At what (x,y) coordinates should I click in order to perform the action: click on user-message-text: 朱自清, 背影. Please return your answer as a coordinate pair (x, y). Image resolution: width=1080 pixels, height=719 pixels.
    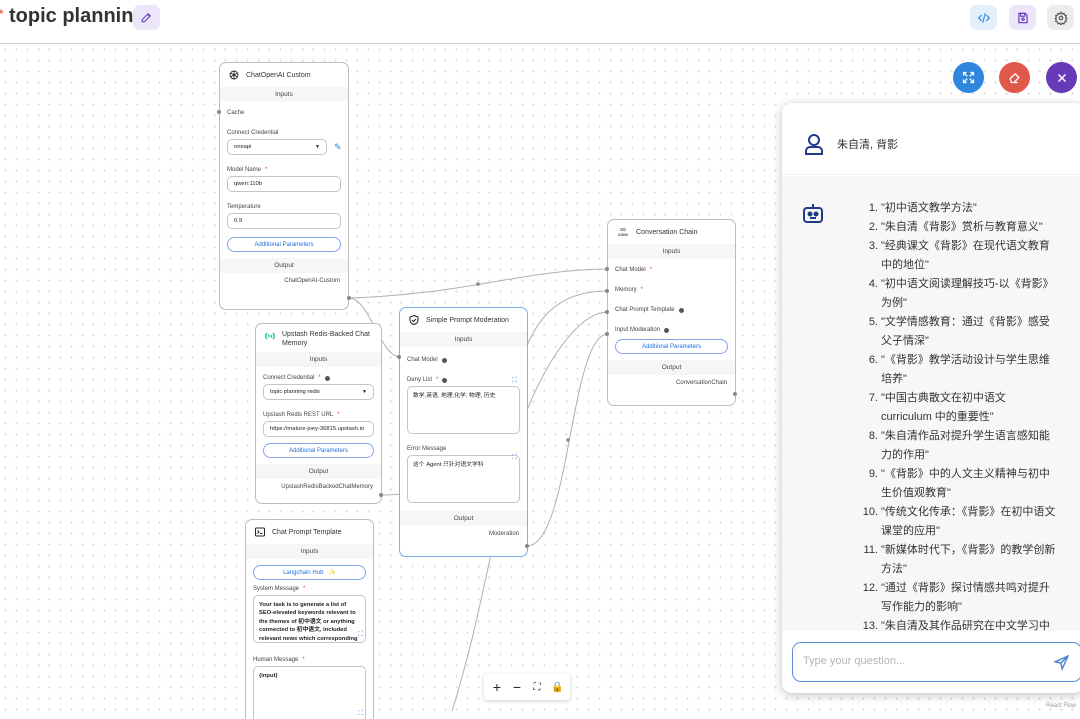
    Looking at the image, I should click on (867, 144).